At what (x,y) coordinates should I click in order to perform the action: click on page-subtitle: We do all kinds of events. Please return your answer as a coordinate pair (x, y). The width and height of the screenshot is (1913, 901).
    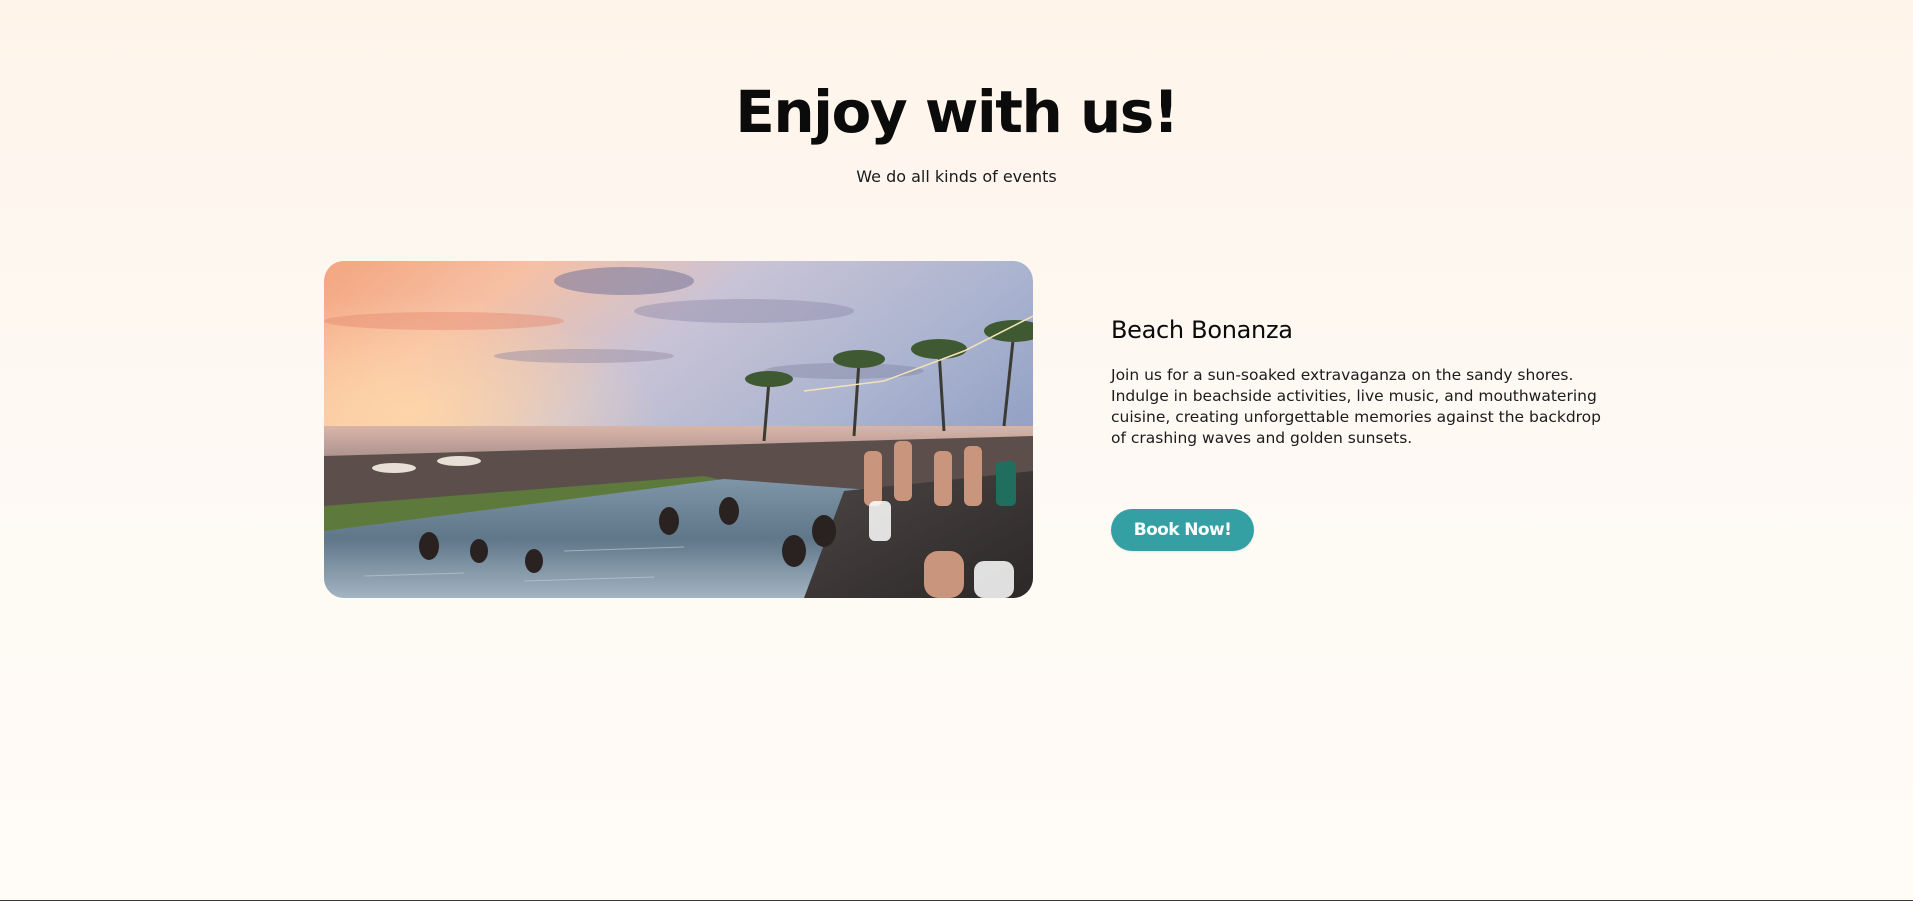
    Looking at the image, I should click on (956, 176).